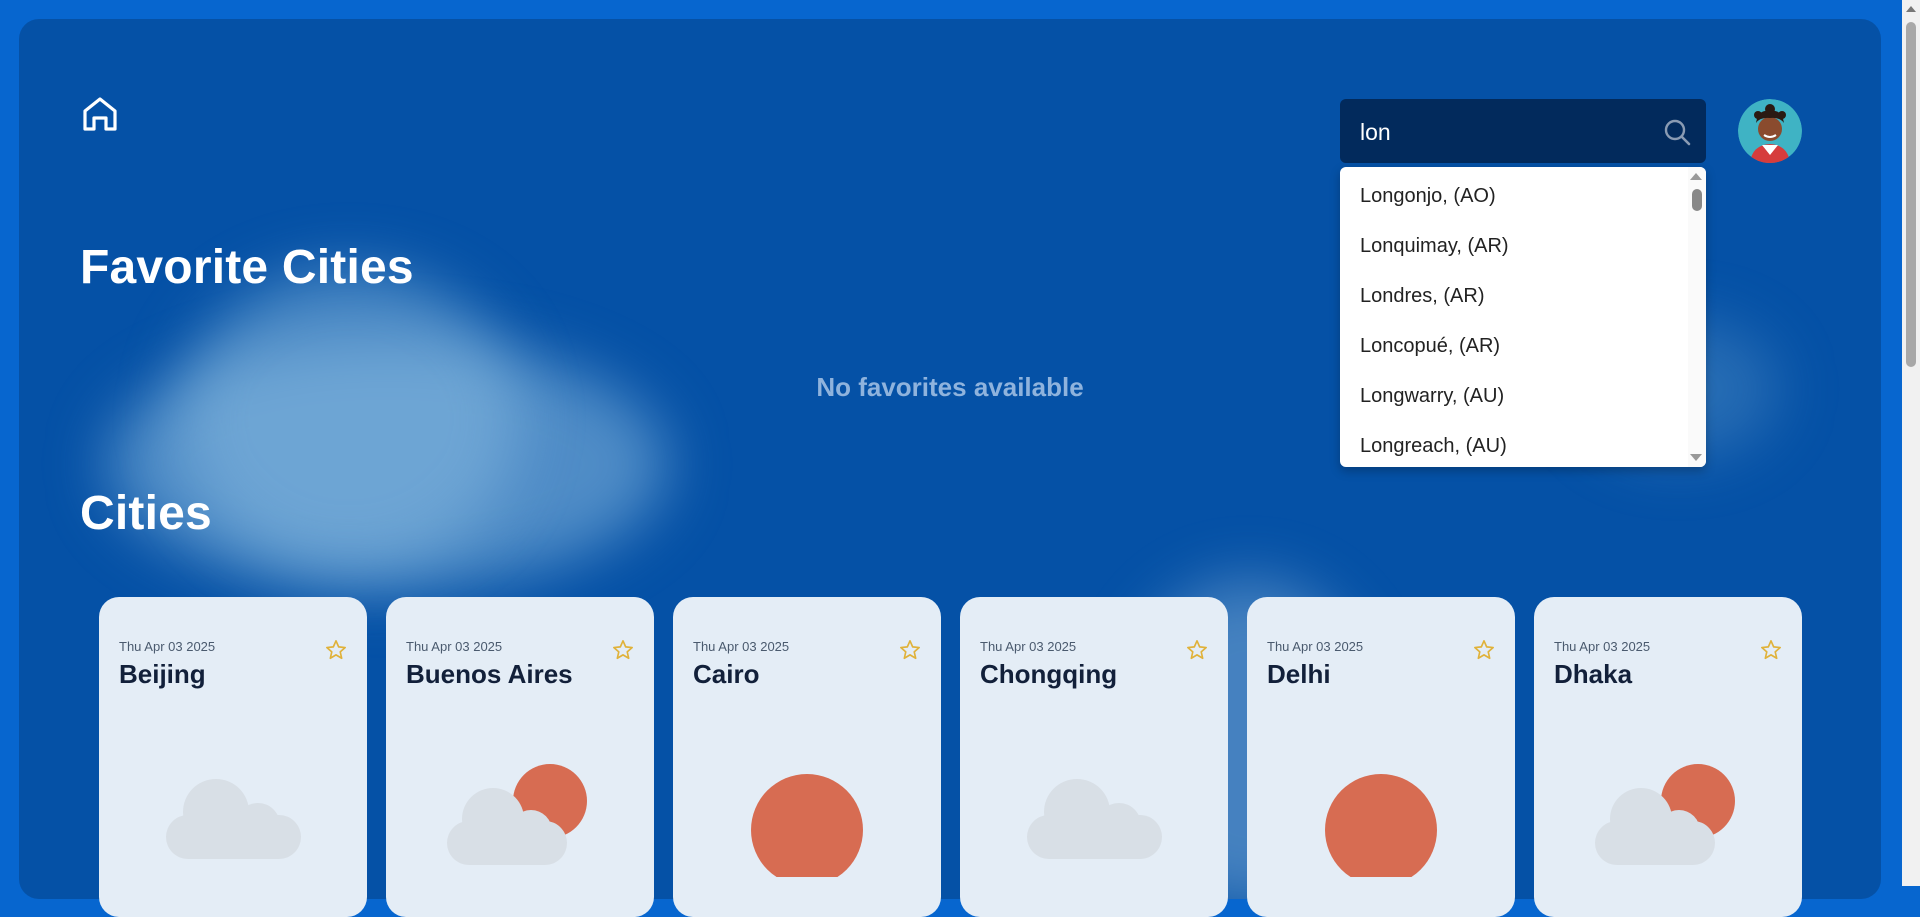 The width and height of the screenshot is (1920, 917). What do you see at coordinates (1049, 674) in the screenshot?
I see `card-city-name: Chongqing` at bounding box center [1049, 674].